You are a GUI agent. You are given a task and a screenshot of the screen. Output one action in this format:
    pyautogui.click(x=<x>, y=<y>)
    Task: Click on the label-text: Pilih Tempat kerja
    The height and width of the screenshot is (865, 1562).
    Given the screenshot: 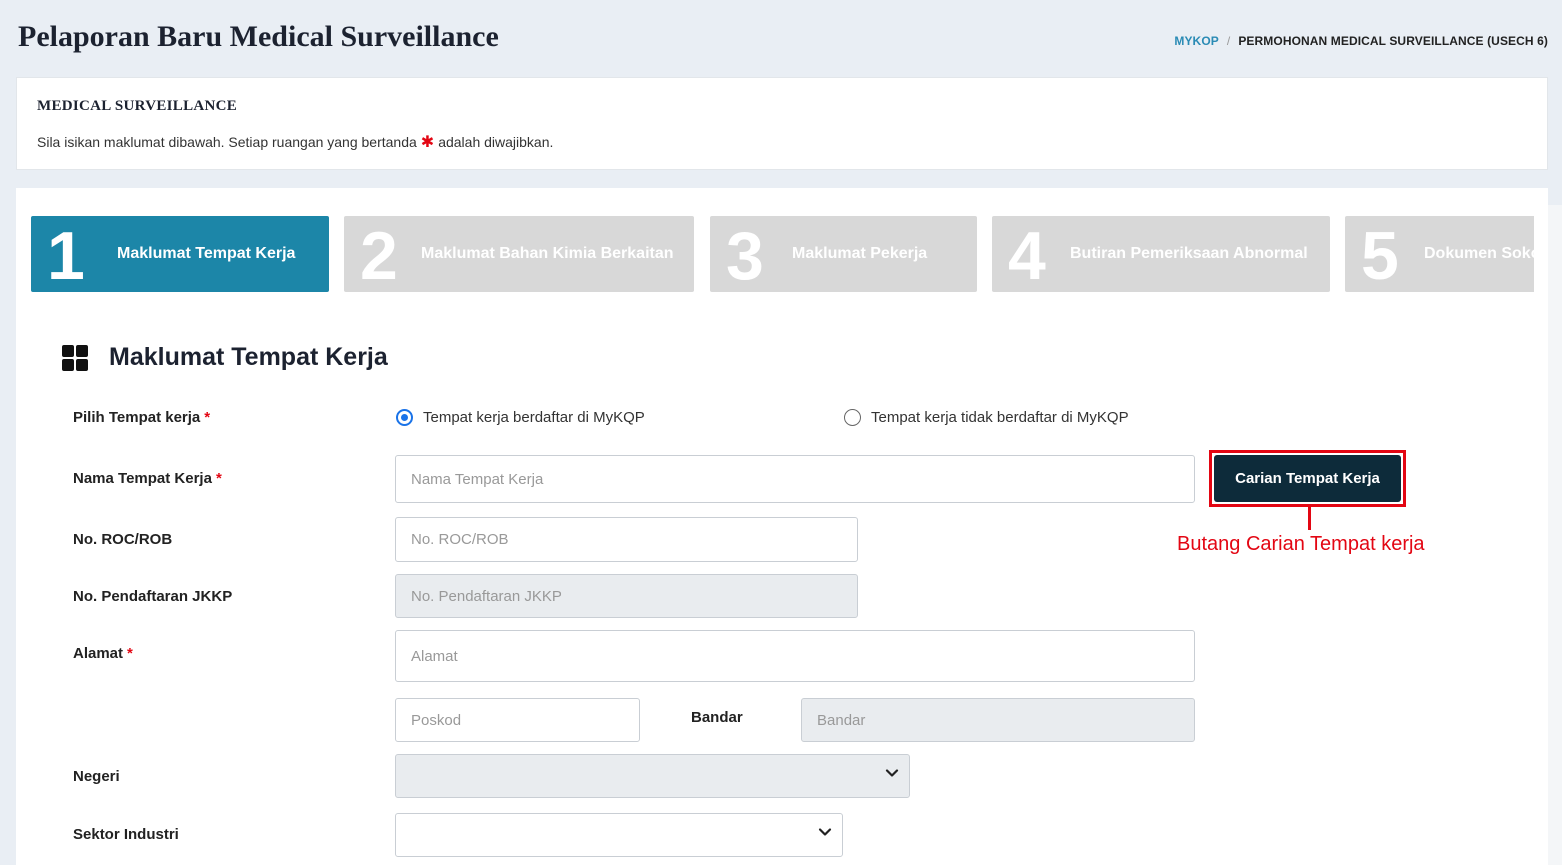 What is the action you would take?
    pyautogui.click(x=137, y=417)
    